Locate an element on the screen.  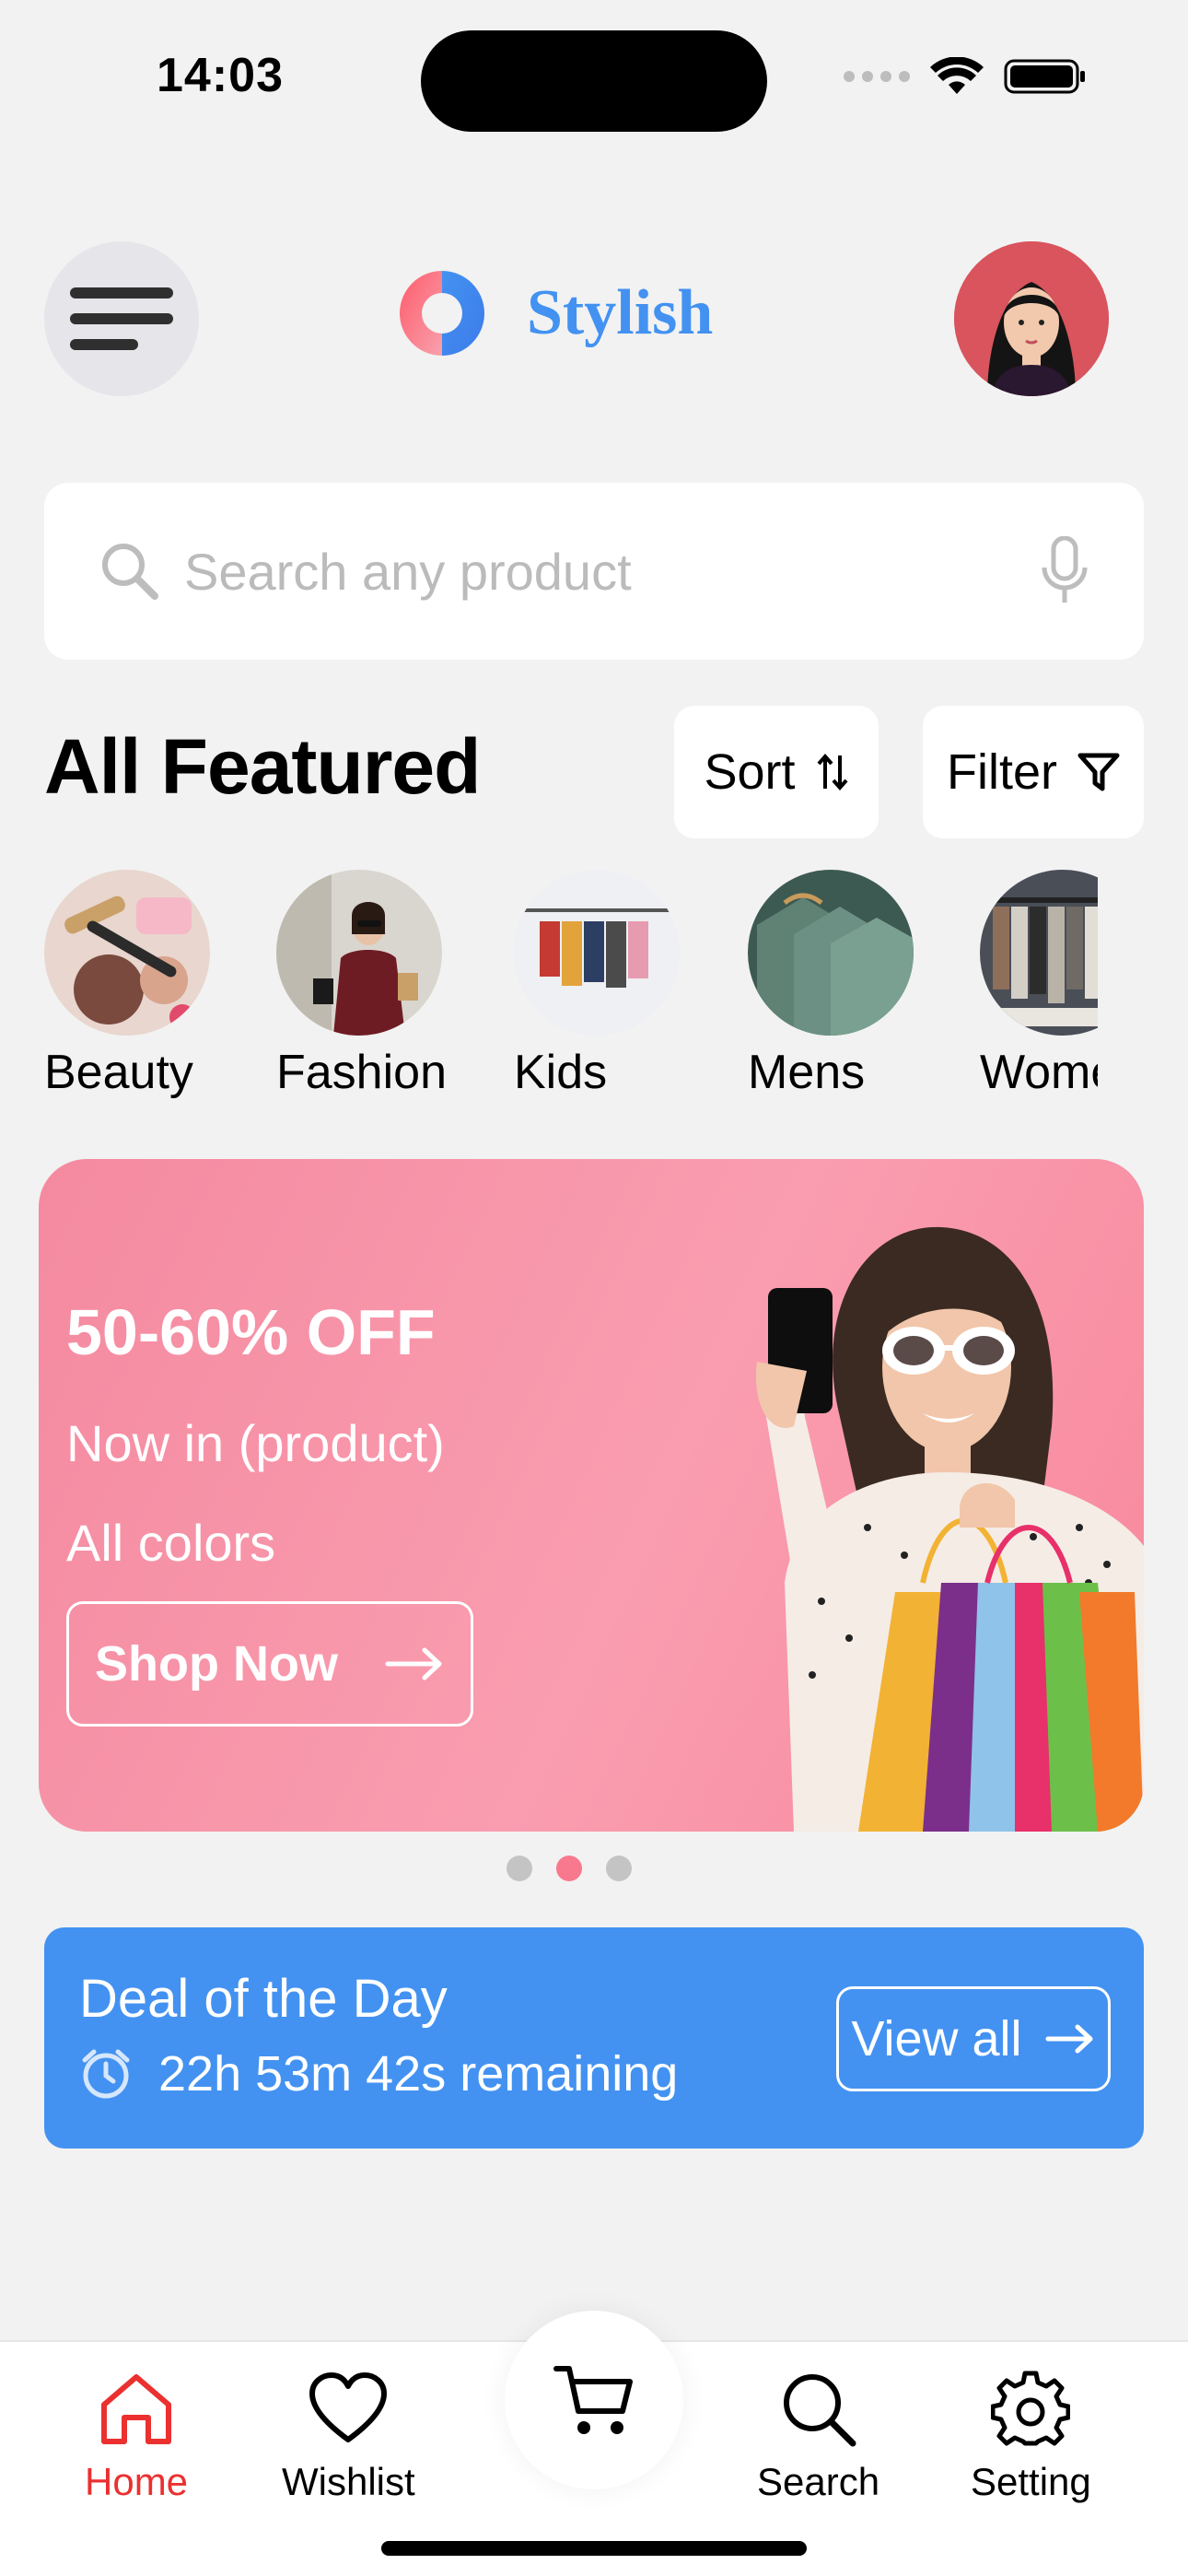
menu-button is located at coordinates (121, 318).